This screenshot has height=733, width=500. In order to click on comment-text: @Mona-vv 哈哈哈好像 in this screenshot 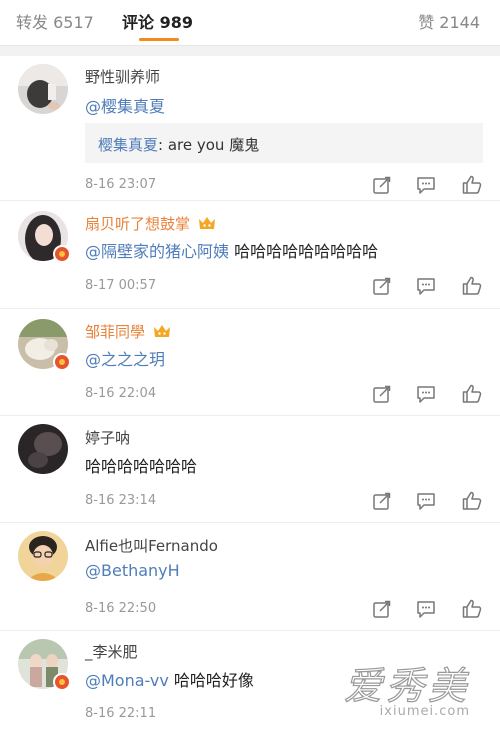, I will do `click(169, 679)`.